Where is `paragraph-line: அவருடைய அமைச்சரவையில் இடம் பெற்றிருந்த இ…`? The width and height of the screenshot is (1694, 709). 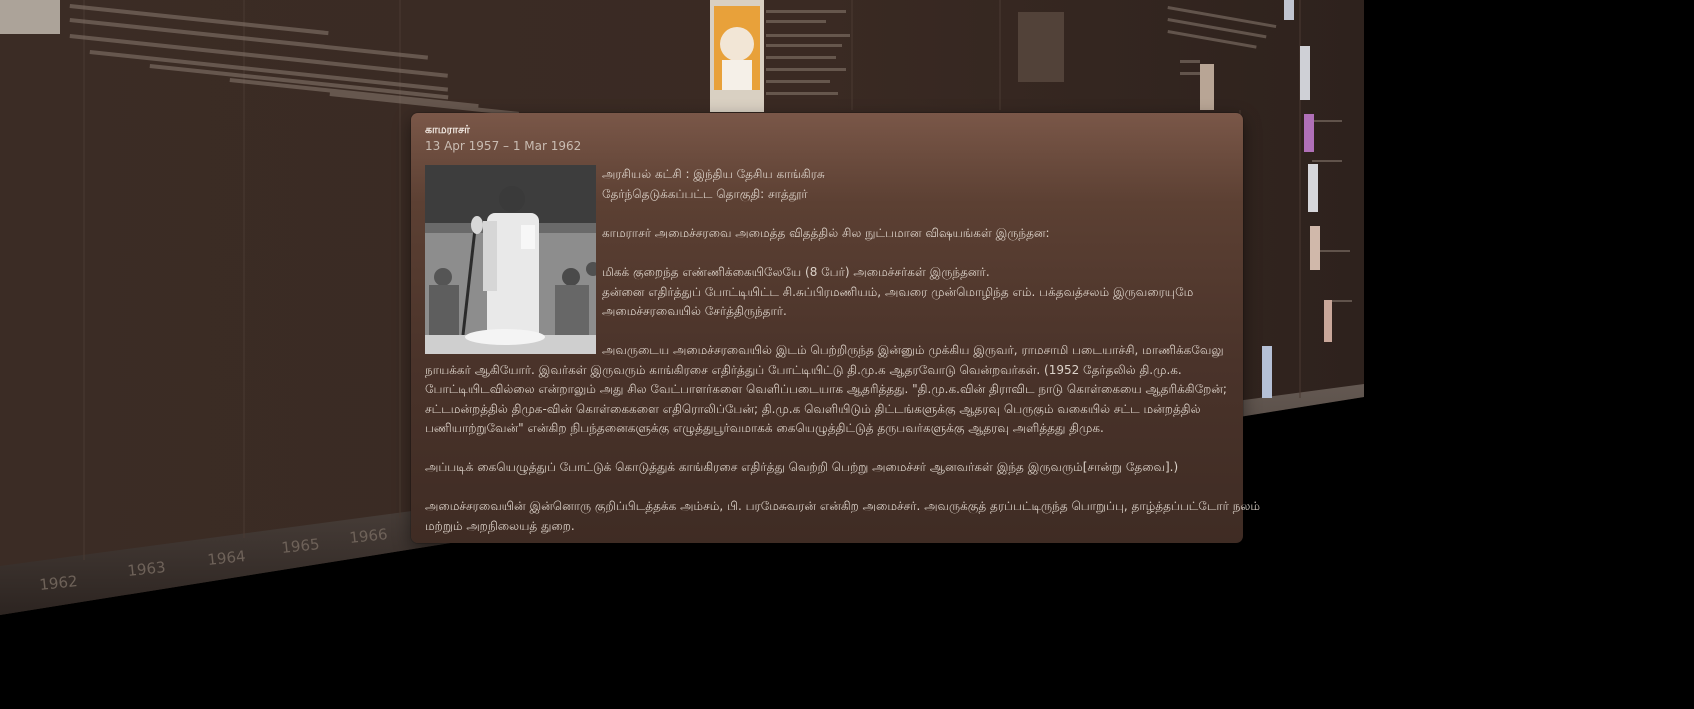
paragraph-line: அவருடைய அமைச்சரவையில் இடம் பெற்றிருந்த இ… is located at coordinates (913, 350).